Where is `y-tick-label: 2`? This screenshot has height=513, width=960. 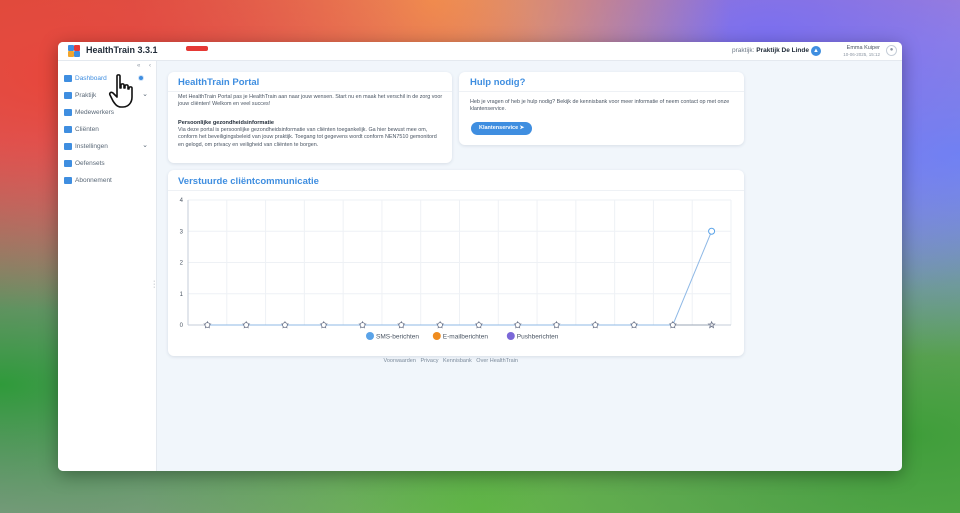 y-tick-label: 2 is located at coordinates (182, 264).